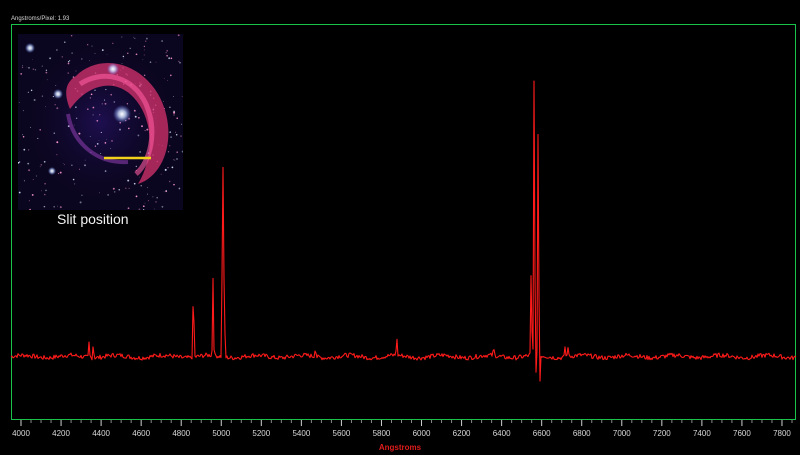 The image size is (800, 455). What do you see at coordinates (742, 433) in the screenshot?
I see `x-tick-label: 7600` at bounding box center [742, 433].